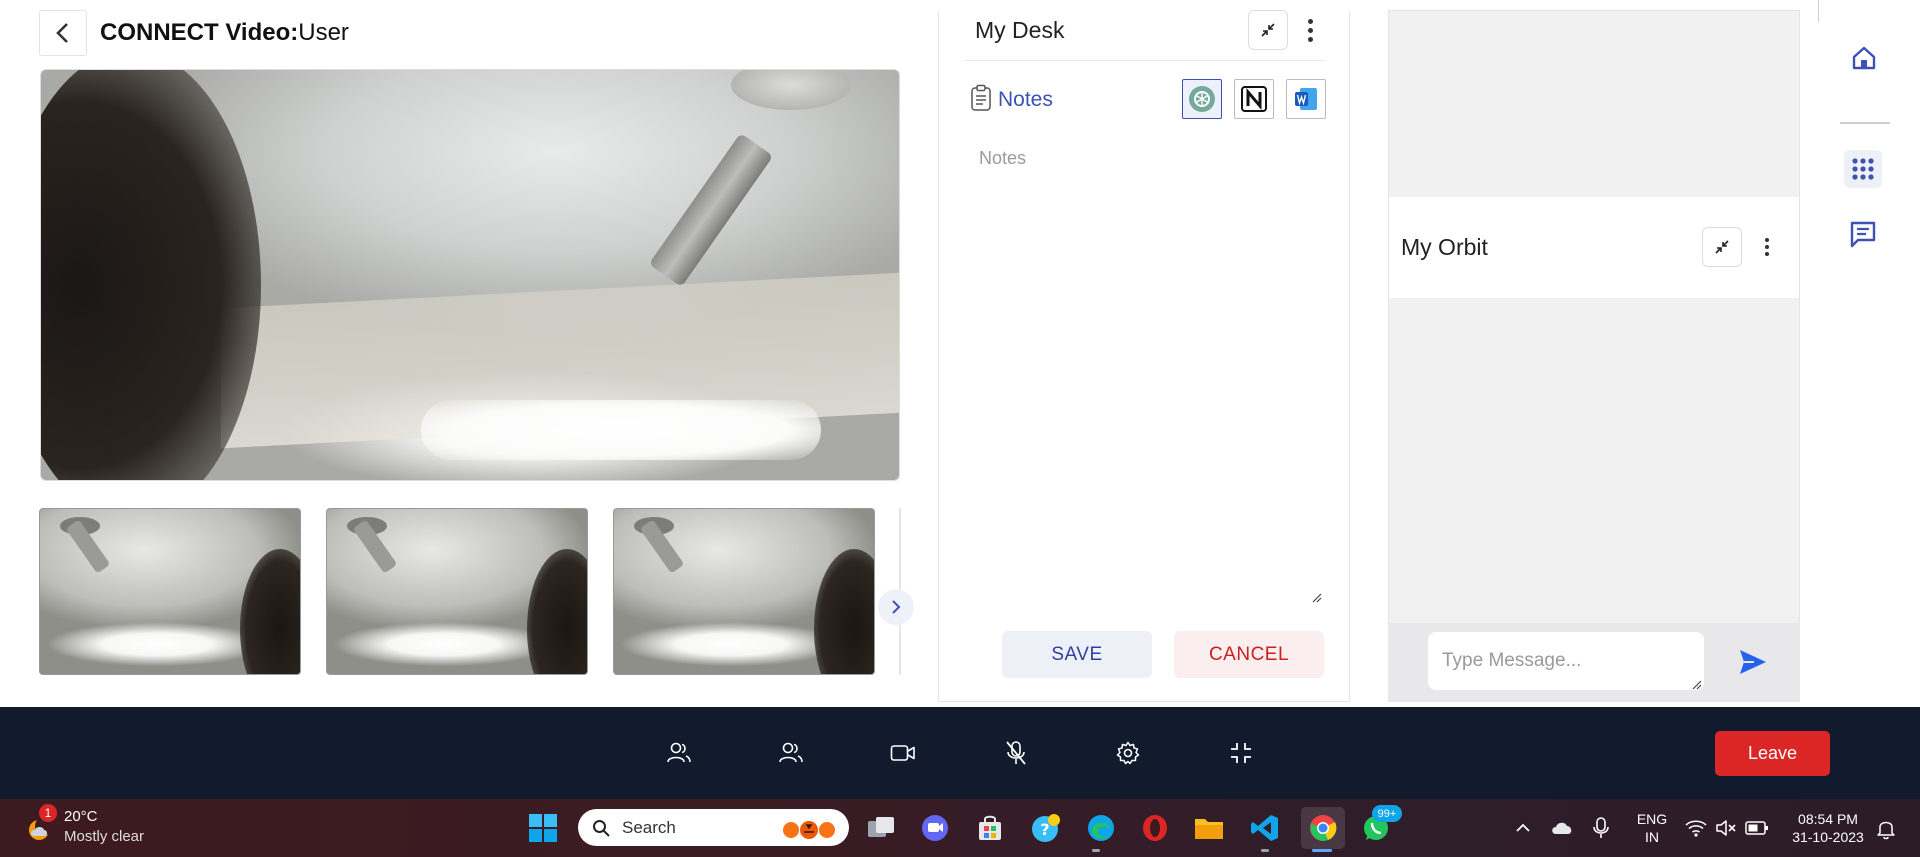 Image resolution: width=1920 pixels, height=857 pixels. Describe the element at coordinates (1322, 850) in the screenshot. I see `chrome-active-indicator` at that location.